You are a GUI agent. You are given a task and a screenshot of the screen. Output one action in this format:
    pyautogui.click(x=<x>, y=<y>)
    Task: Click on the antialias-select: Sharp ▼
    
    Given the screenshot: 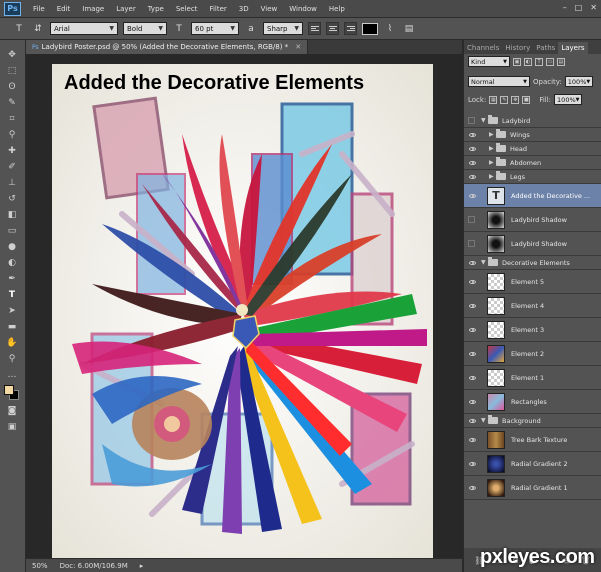 What is the action you would take?
    pyautogui.click(x=283, y=28)
    